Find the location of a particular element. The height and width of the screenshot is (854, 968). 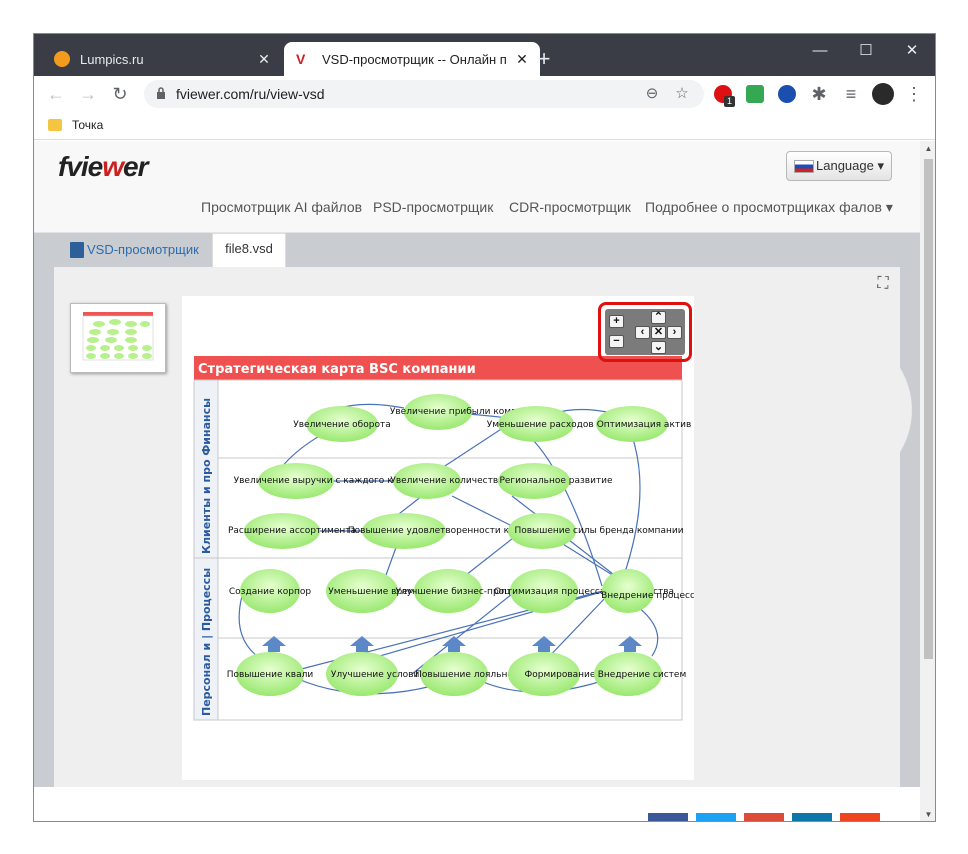

tab-vsd-viewer: VSD-просмотрщик is located at coordinates (139, 250).